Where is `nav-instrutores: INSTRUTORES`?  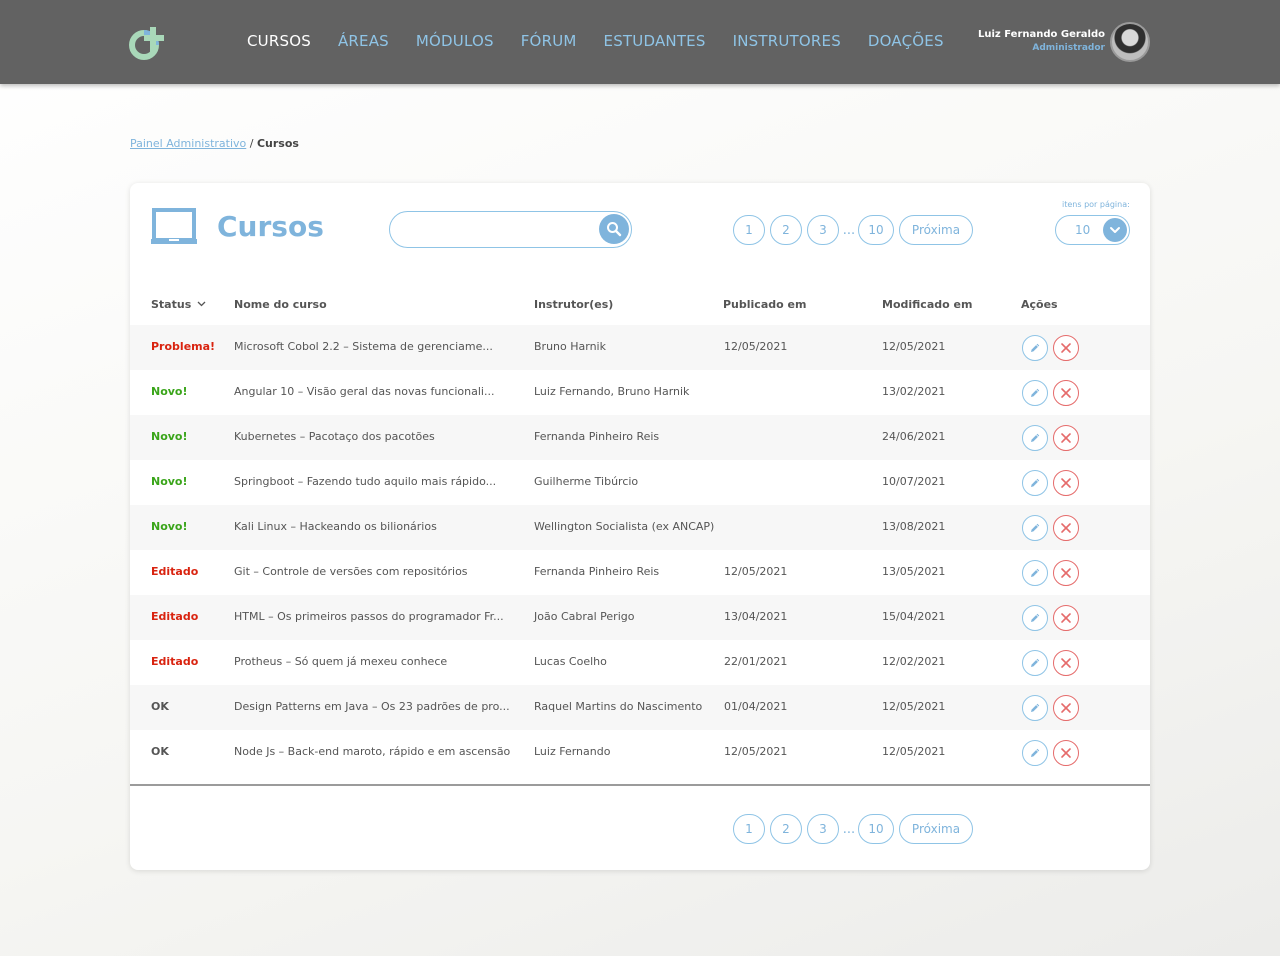 nav-instrutores: INSTRUTORES is located at coordinates (787, 41).